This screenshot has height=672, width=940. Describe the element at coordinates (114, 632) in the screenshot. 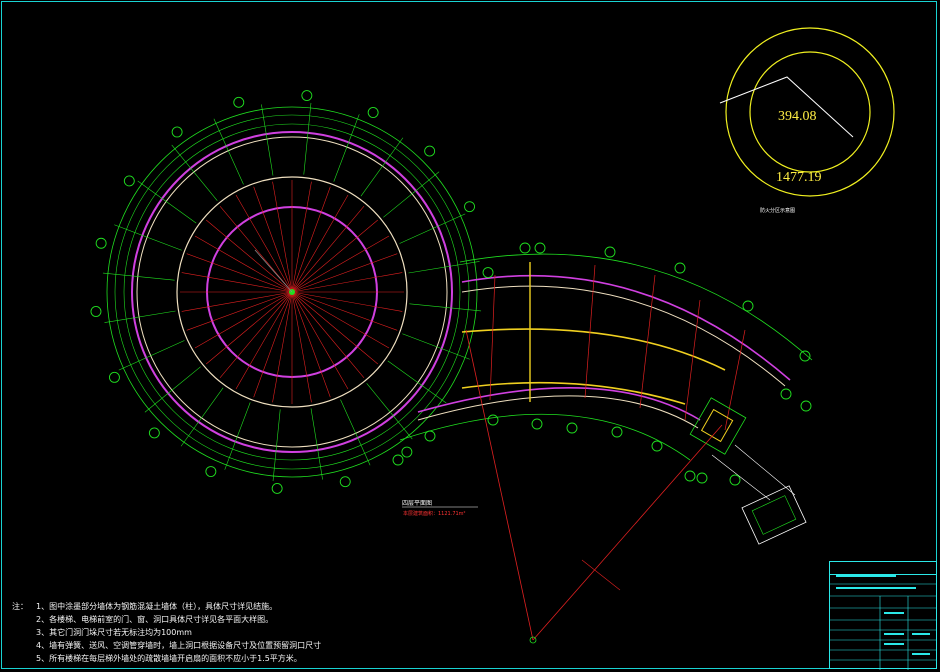

I see `note-line-3: 3、其它门洞门垛尺寸若无标注均为100mm` at that location.